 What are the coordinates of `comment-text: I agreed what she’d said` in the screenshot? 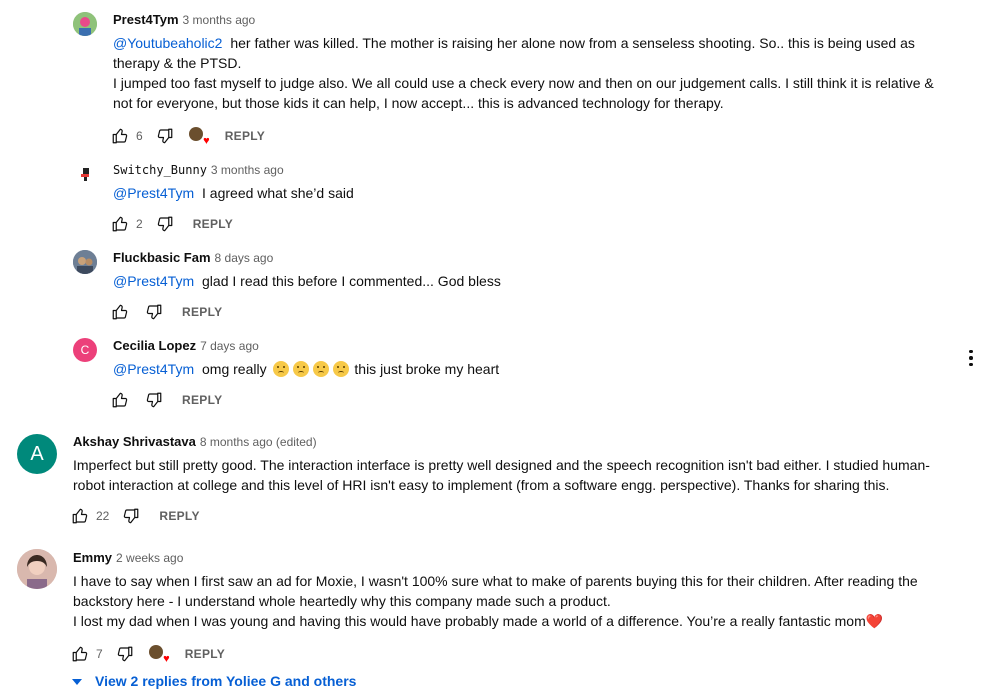 It's located at (278, 193).